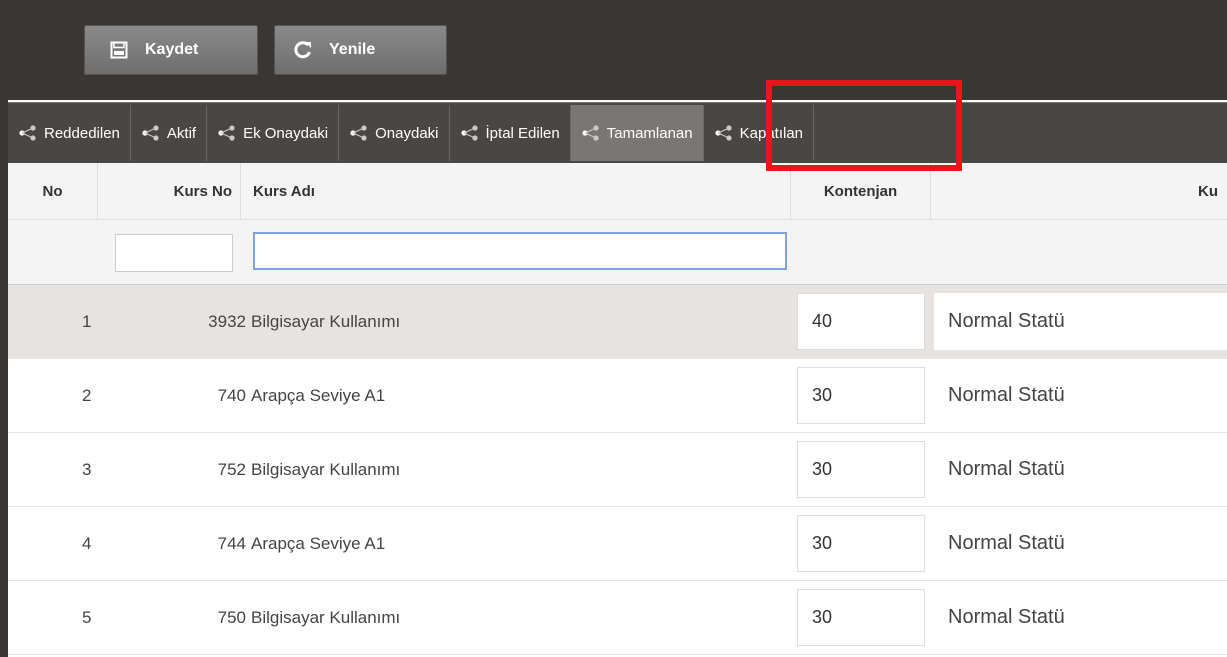 The image size is (1227, 657). I want to click on col-header-no-label: No, so click(52, 191).